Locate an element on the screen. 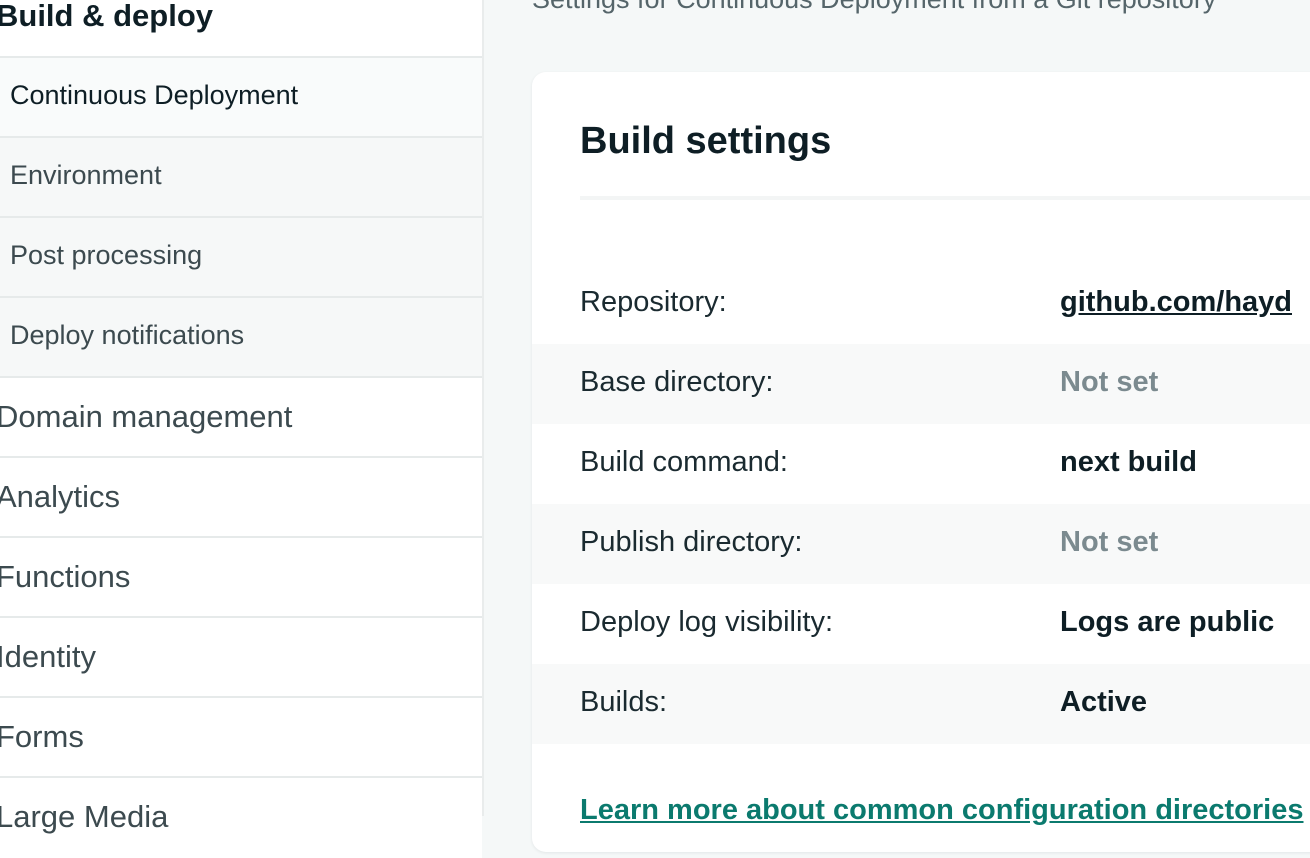 The image size is (1310, 858). repository-link: github.com/hayd is located at coordinates (1176, 302).